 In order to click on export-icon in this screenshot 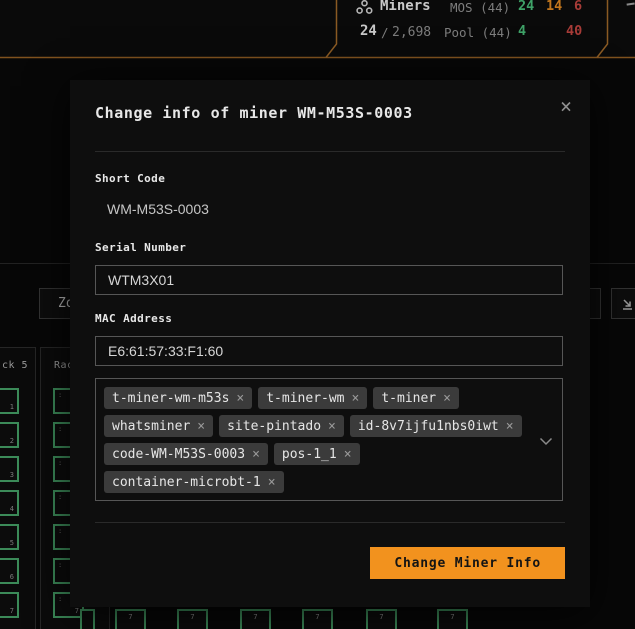, I will do `click(627, 304)`.